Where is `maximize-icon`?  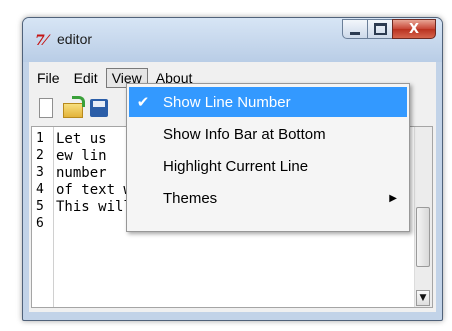
maximize-icon is located at coordinates (380, 29).